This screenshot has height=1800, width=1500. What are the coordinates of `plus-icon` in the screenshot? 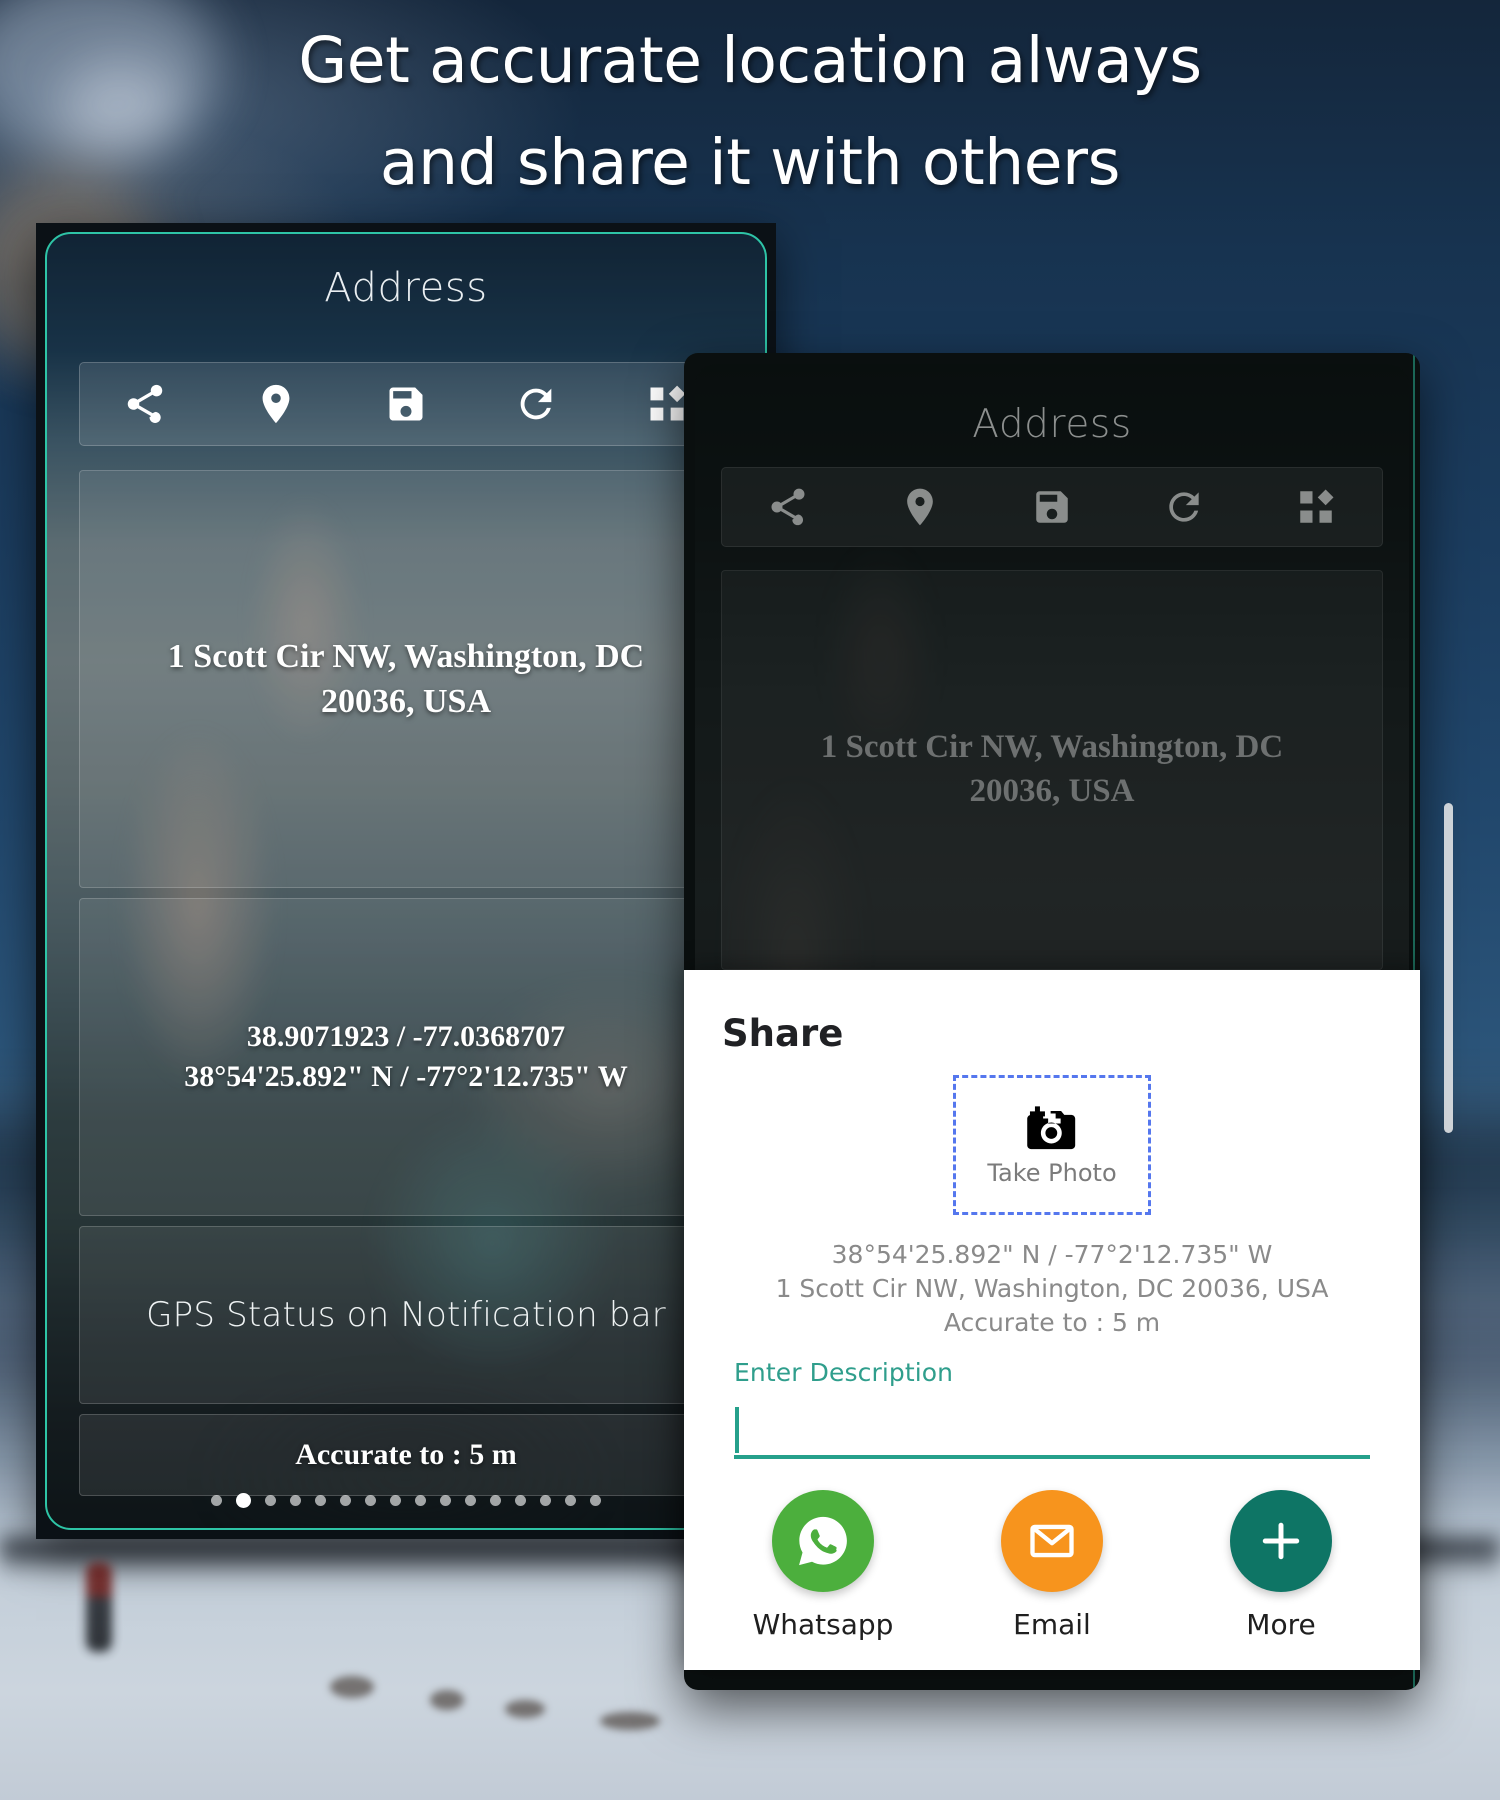 It's located at (1281, 1541).